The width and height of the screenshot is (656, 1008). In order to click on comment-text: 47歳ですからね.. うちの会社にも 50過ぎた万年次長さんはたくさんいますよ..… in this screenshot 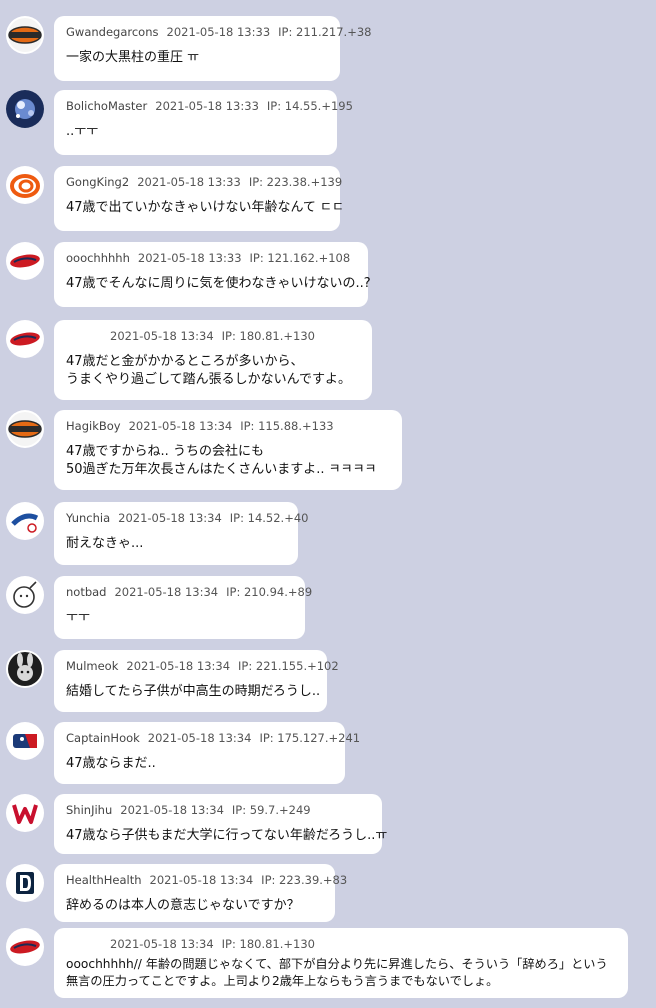, I will do `click(228, 461)`.